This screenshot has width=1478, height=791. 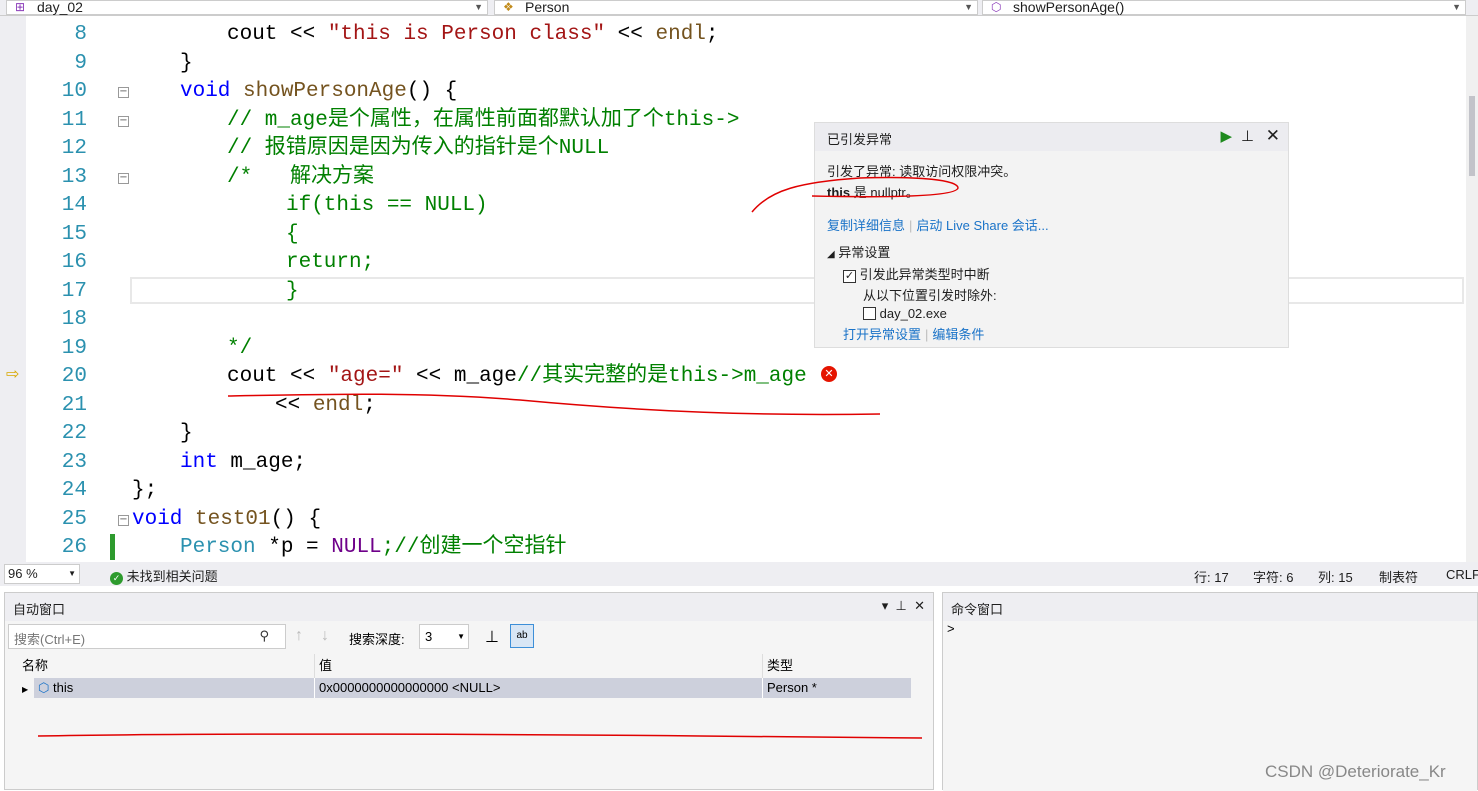 I want to click on code-token-func: endl, so click(x=338, y=405).